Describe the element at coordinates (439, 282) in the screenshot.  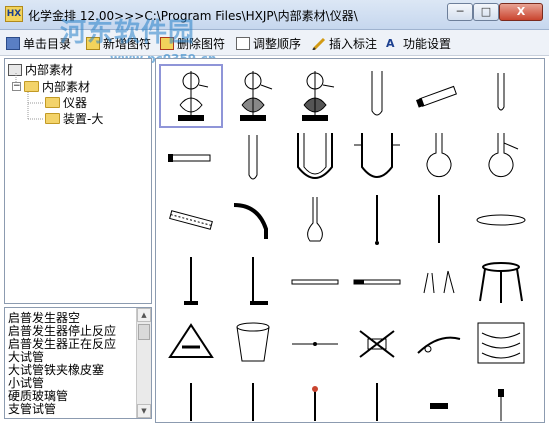
I see `symbol-tripod-small` at that location.